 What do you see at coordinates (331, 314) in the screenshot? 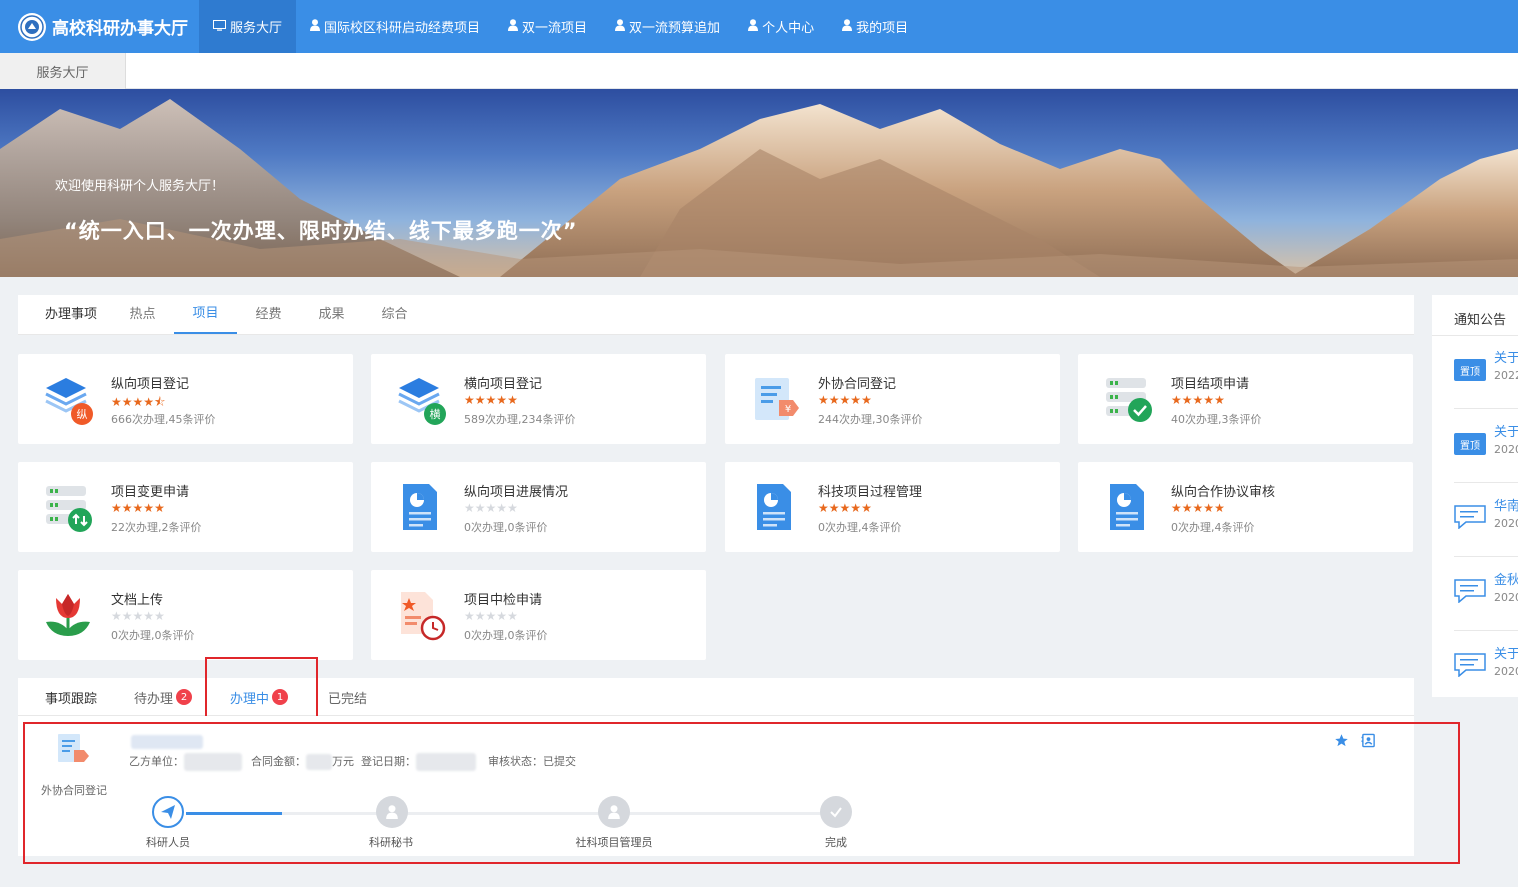
I see `tab-achievement: 成果` at bounding box center [331, 314].